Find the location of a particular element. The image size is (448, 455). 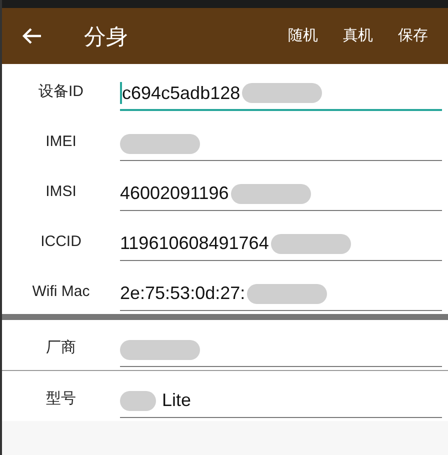

action-button: 随机 is located at coordinates (303, 36).